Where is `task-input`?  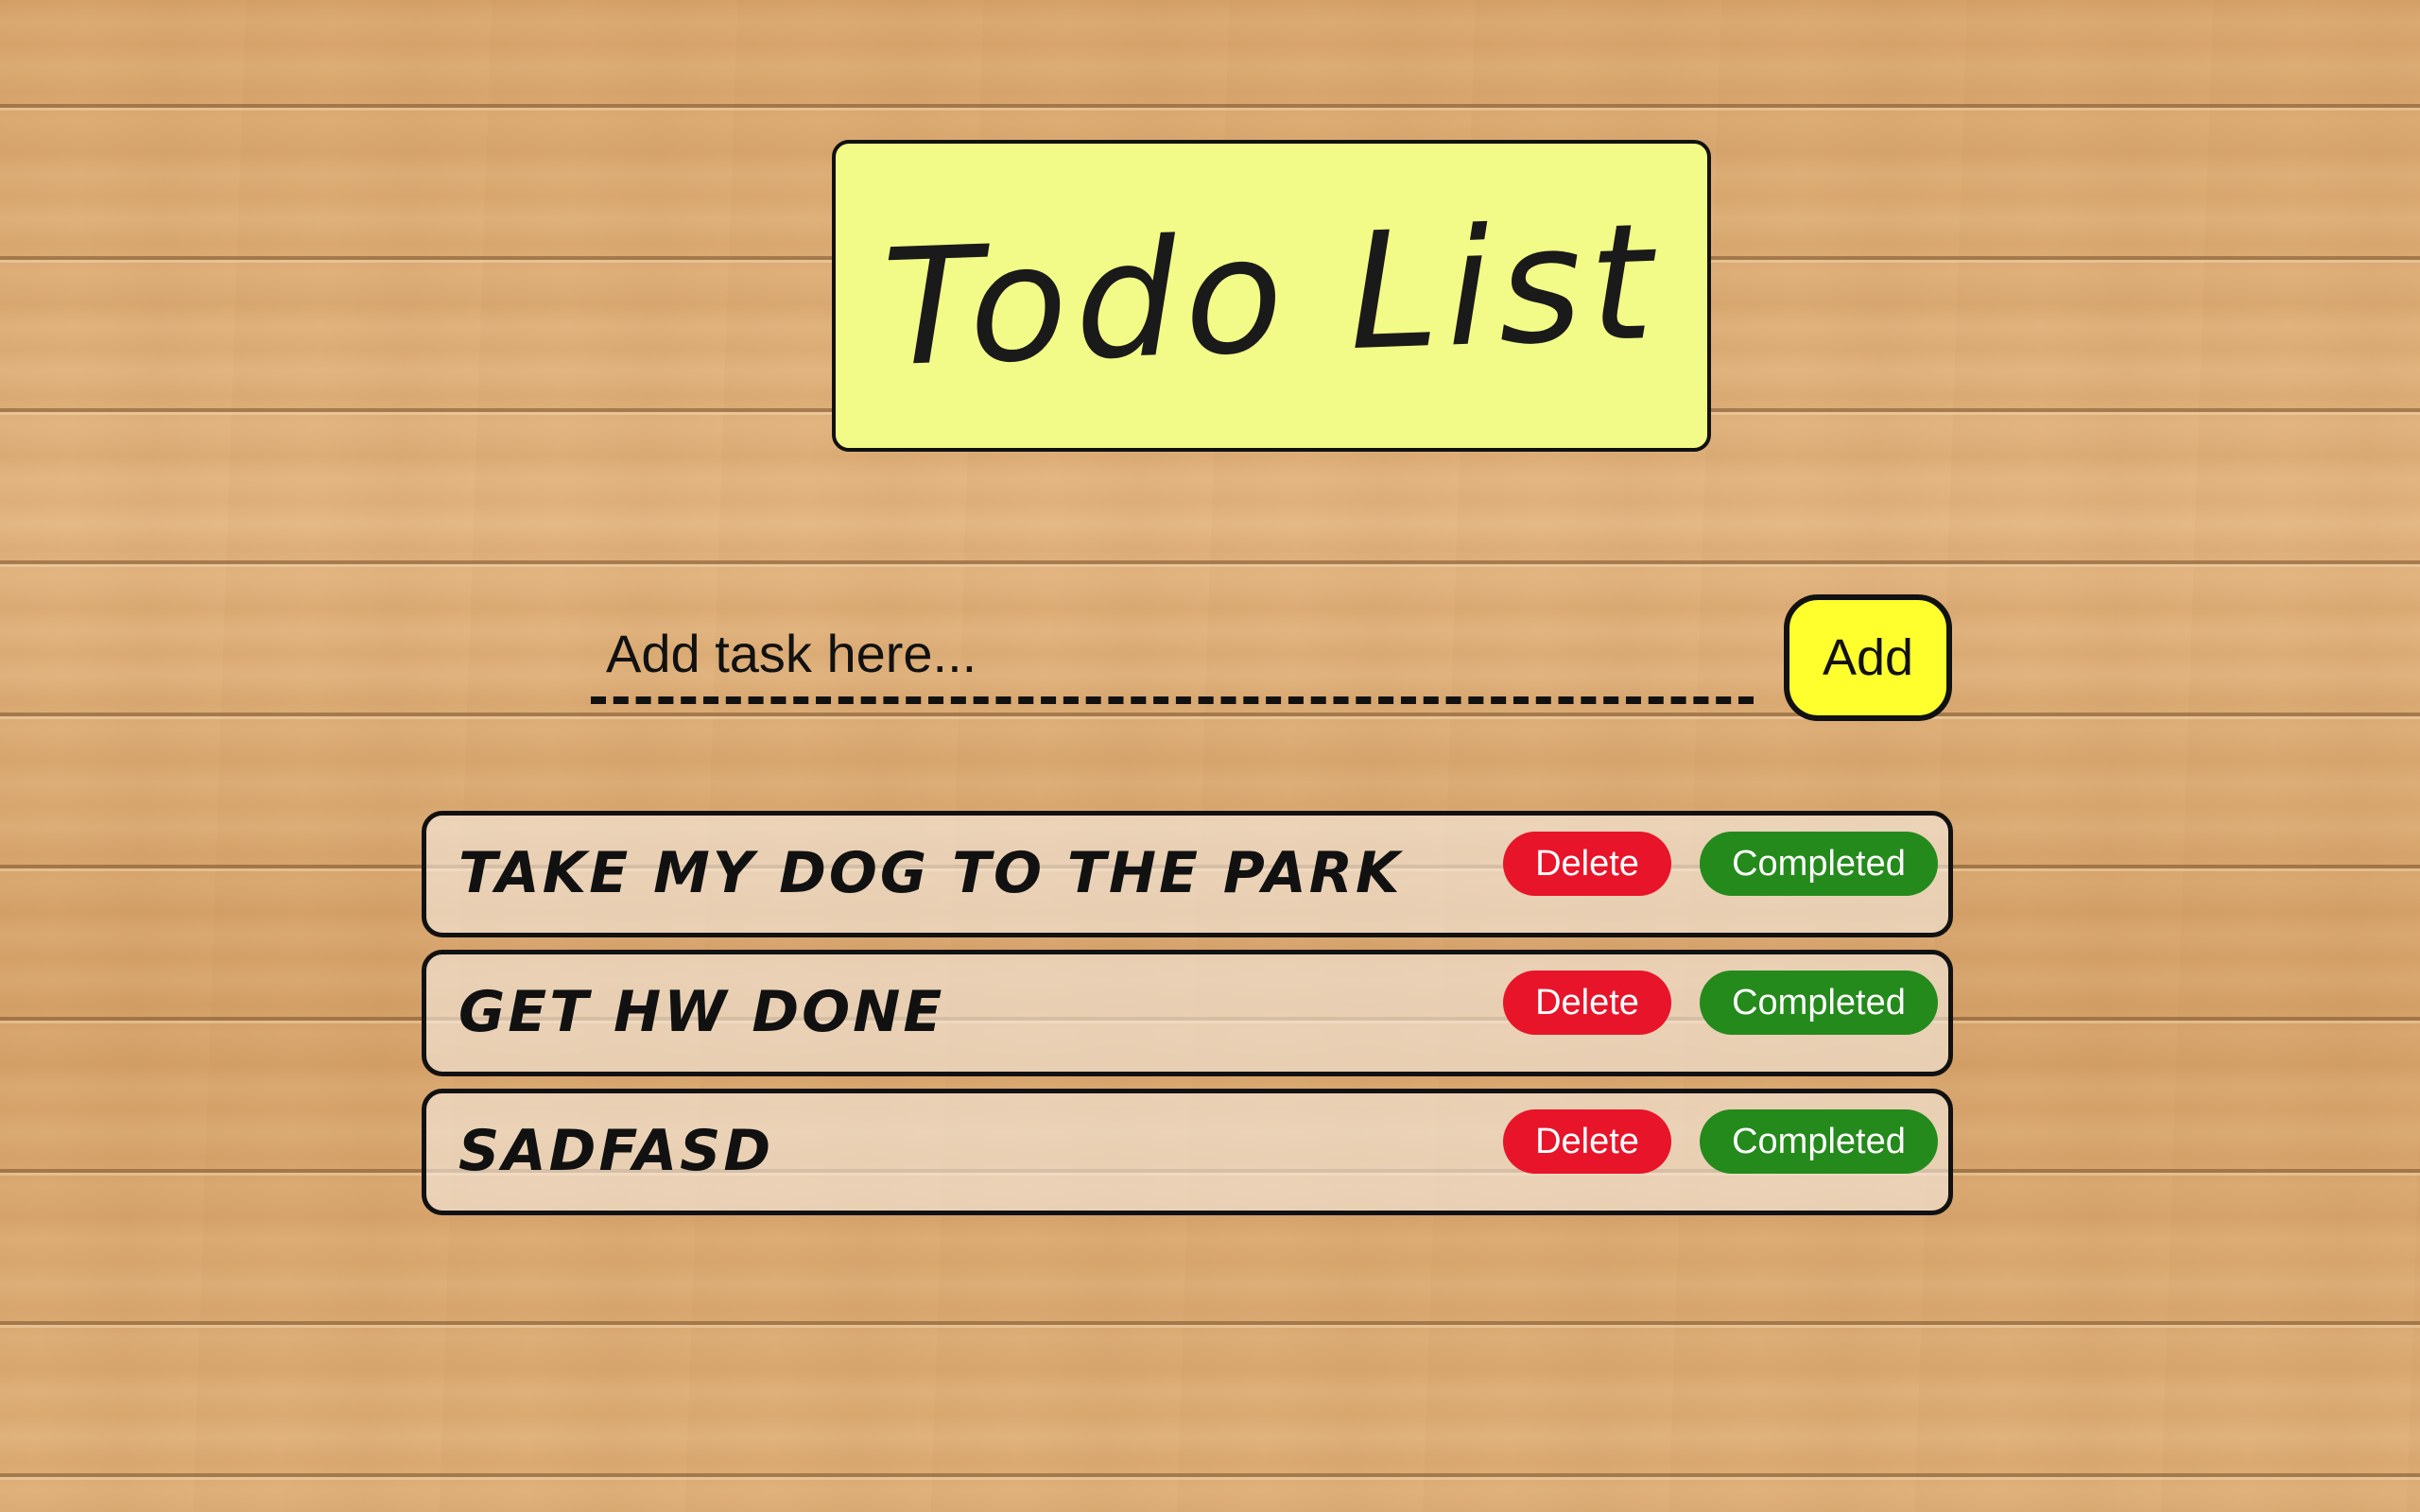 task-input is located at coordinates (1172, 657).